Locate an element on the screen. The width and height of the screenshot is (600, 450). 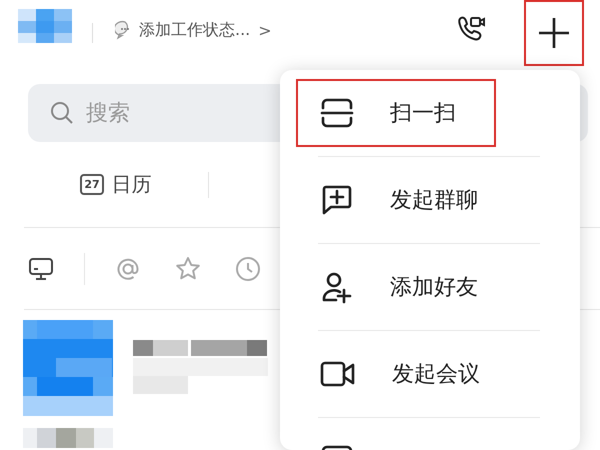
calendar-icon: 27 is located at coordinates (92, 184).